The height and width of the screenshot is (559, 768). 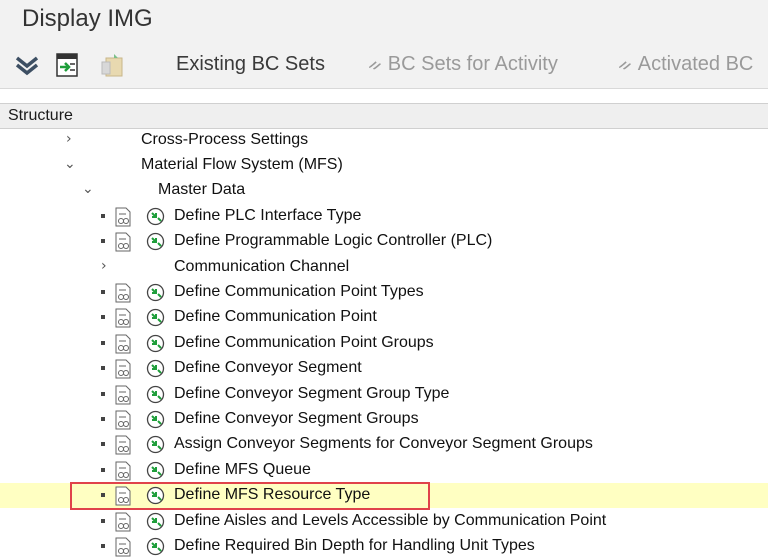 What do you see at coordinates (384, 317) in the screenshot?
I see `tree-activity: Define Communication Point` at bounding box center [384, 317].